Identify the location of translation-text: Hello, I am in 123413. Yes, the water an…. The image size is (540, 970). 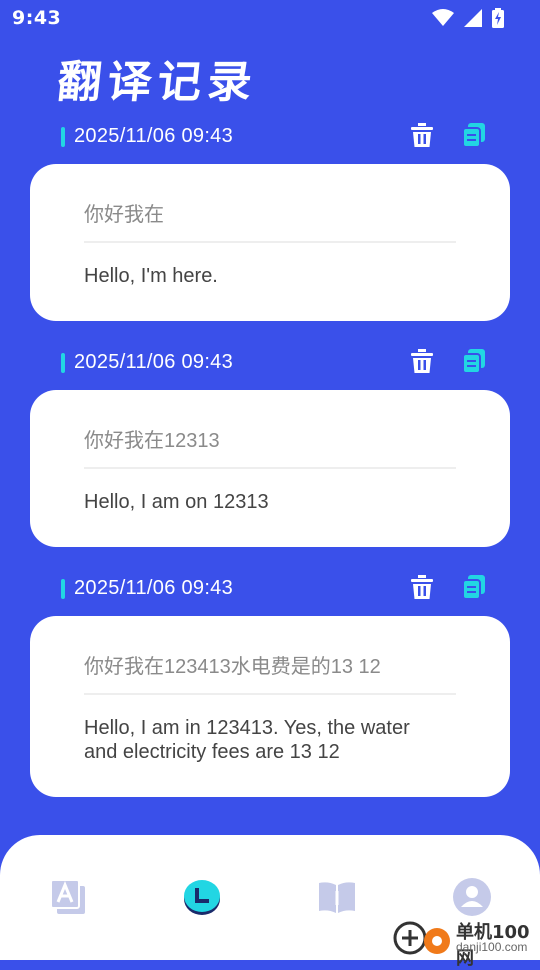
(247, 740).